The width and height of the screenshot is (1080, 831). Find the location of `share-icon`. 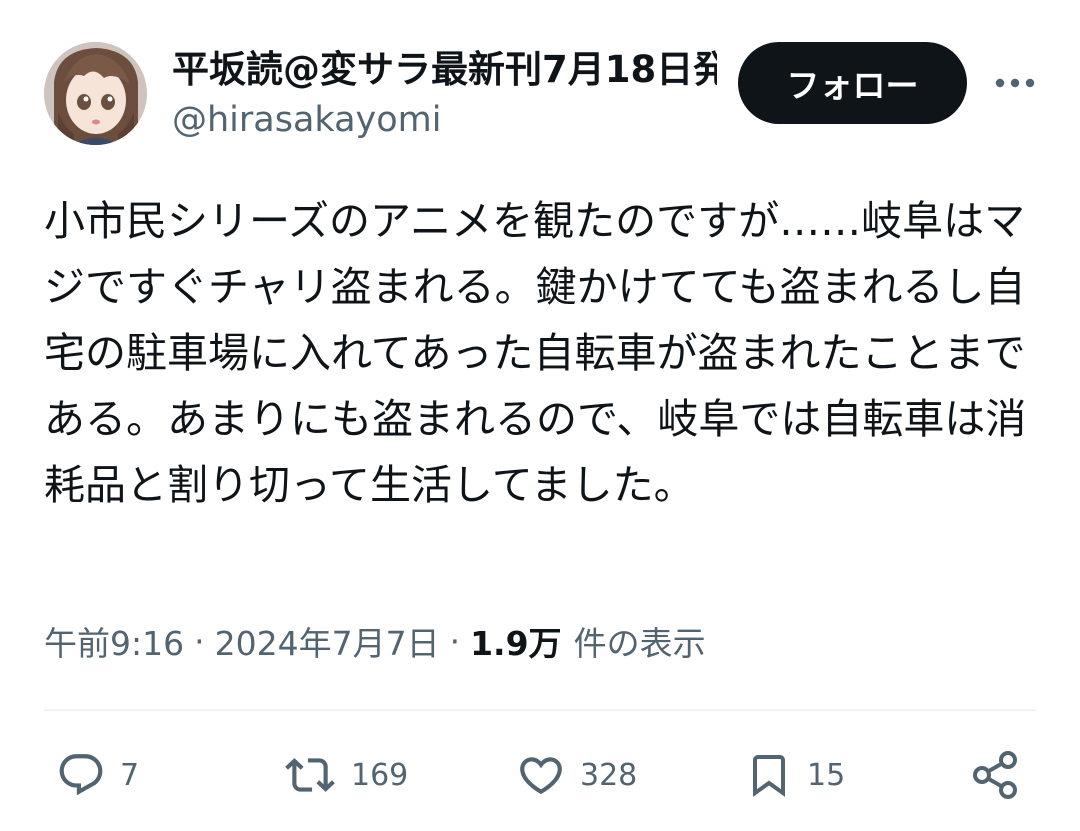

share-icon is located at coordinates (995, 775).